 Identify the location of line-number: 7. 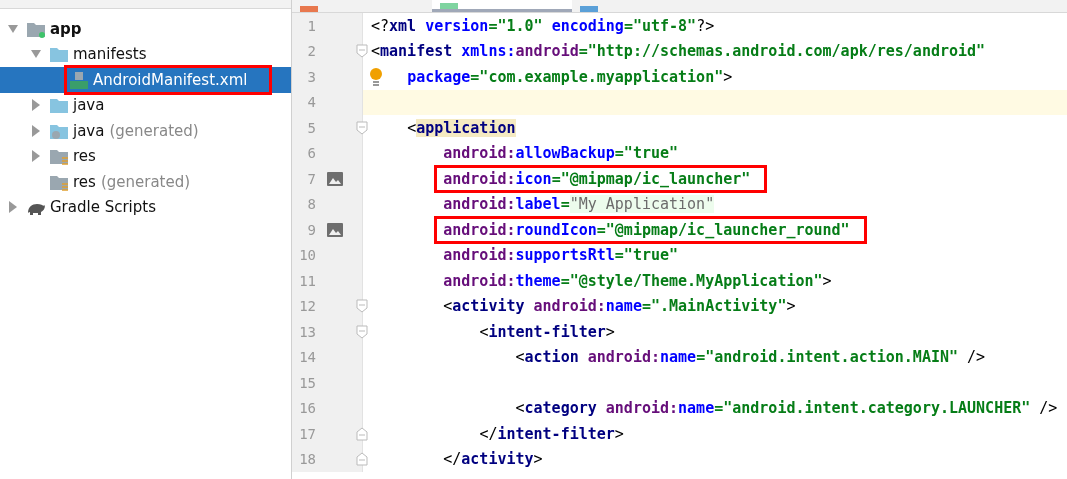
(311, 178).